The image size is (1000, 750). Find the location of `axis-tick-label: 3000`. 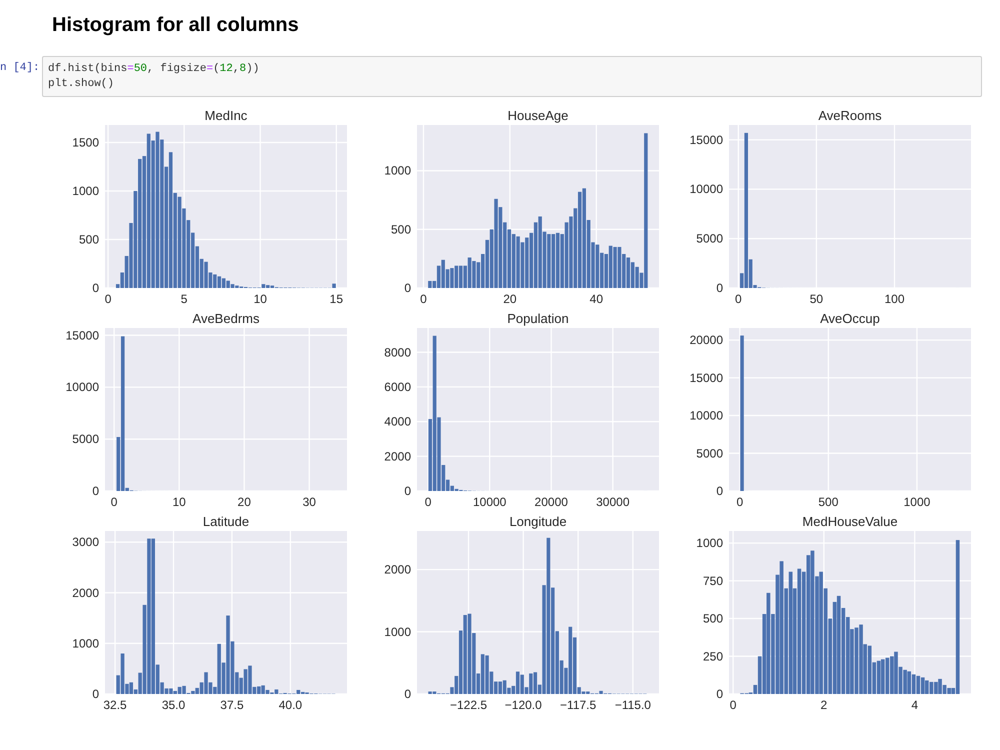

axis-tick-label: 3000 is located at coordinates (85, 542).